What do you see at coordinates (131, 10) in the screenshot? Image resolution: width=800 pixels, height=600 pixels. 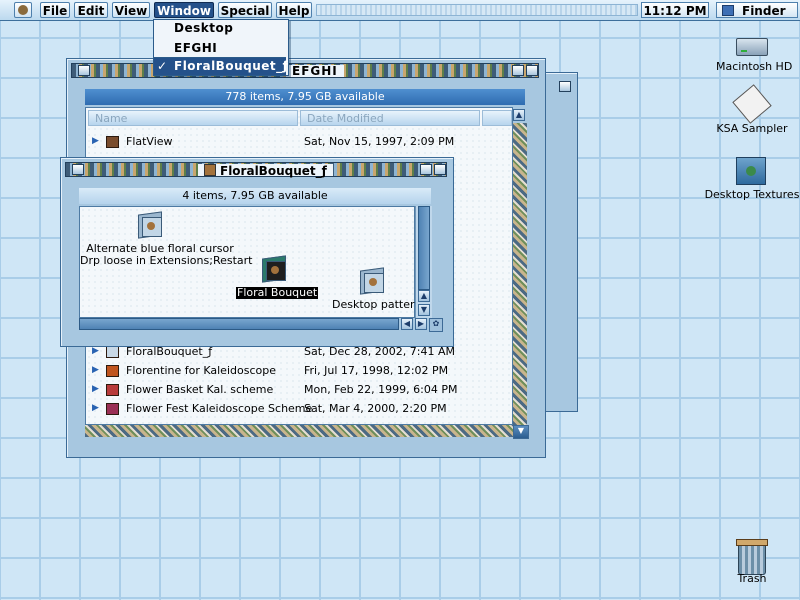 I see `menu-view: View` at bounding box center [131, 10].